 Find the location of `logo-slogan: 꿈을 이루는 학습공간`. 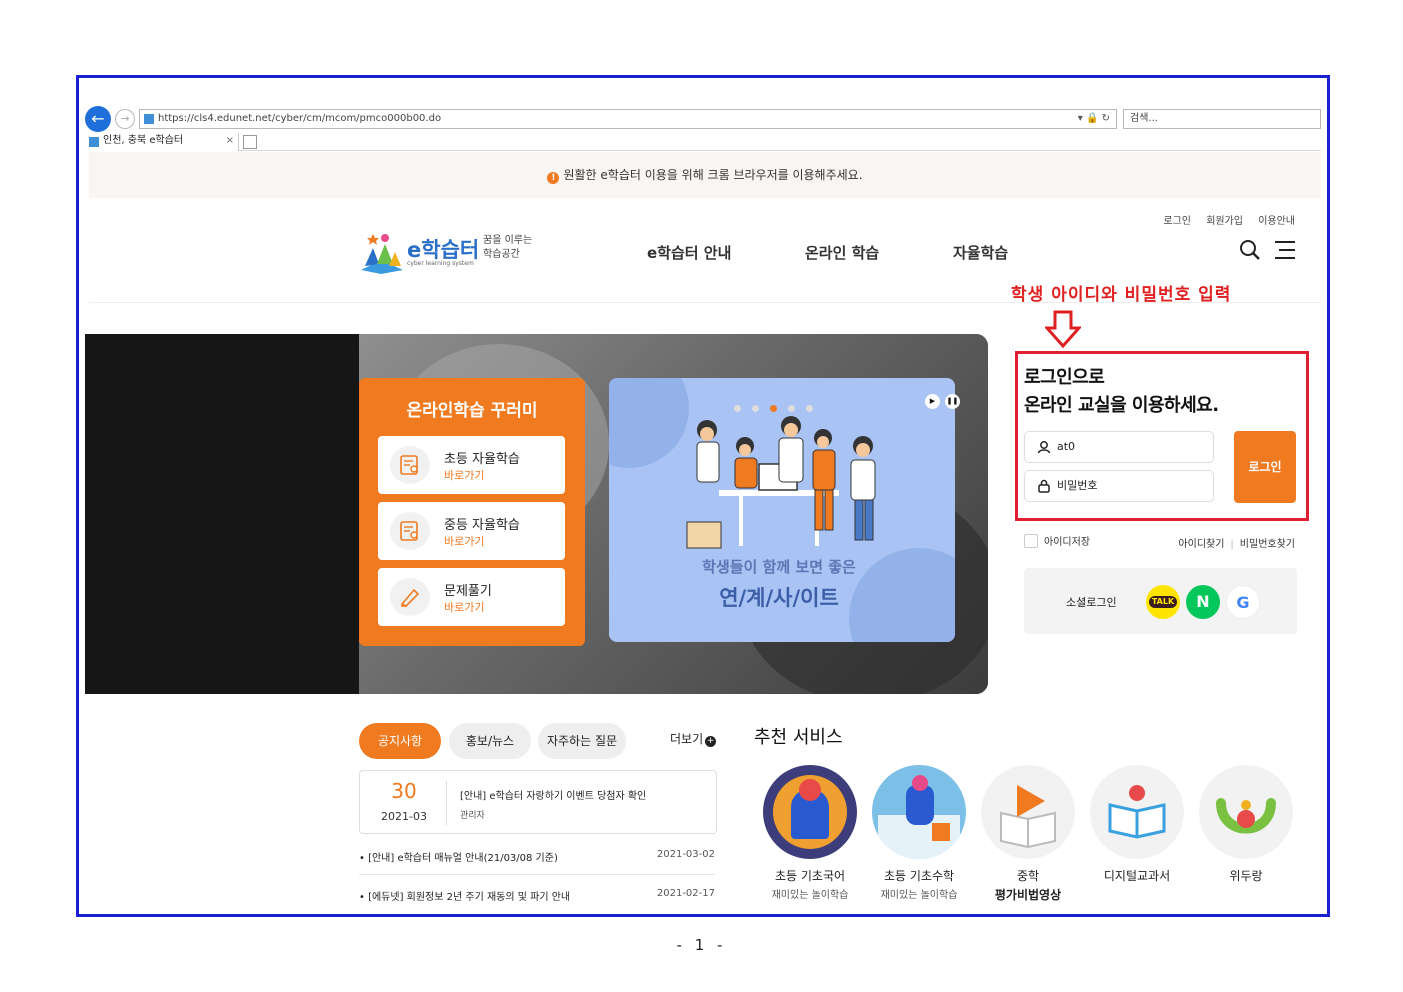

logo-slogan: 꿈을 이루는 학습공간 is located at coordinates (507, 248).